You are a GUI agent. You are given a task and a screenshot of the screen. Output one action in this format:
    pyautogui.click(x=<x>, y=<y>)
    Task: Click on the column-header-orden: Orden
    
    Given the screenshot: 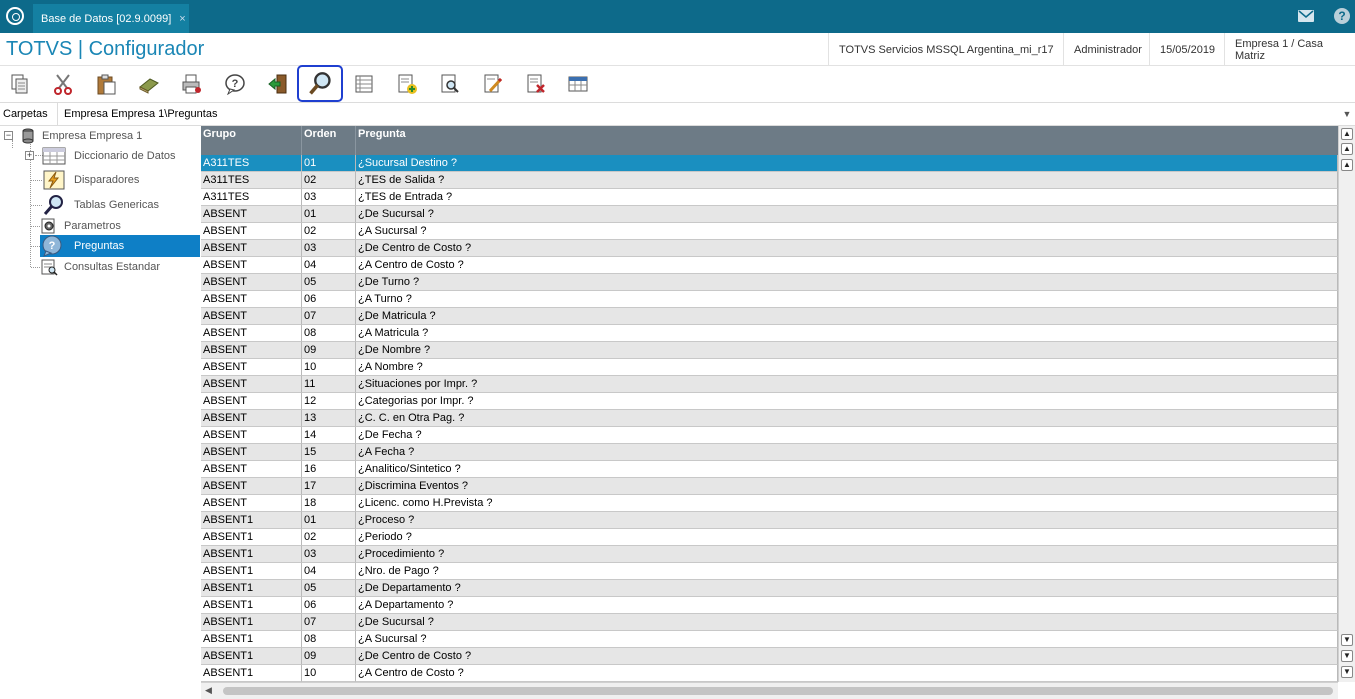 What is the action you would take?
    pyautogui.click(x=329, y=140)
    